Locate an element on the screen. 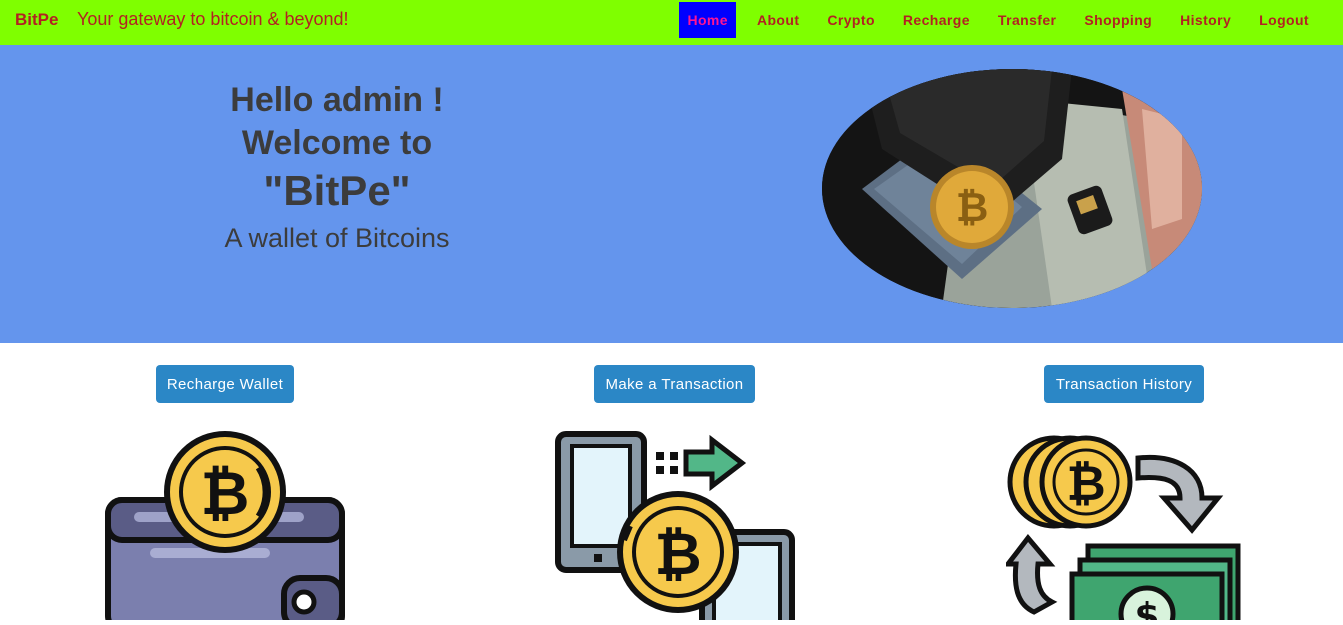  brand-logo: BitPe is located at coordinates (36, 20).